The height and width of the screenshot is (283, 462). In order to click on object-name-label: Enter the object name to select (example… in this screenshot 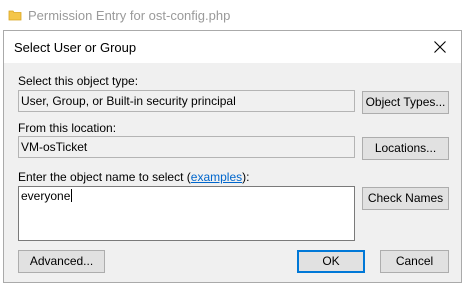, I will do `click(133, 177)`.